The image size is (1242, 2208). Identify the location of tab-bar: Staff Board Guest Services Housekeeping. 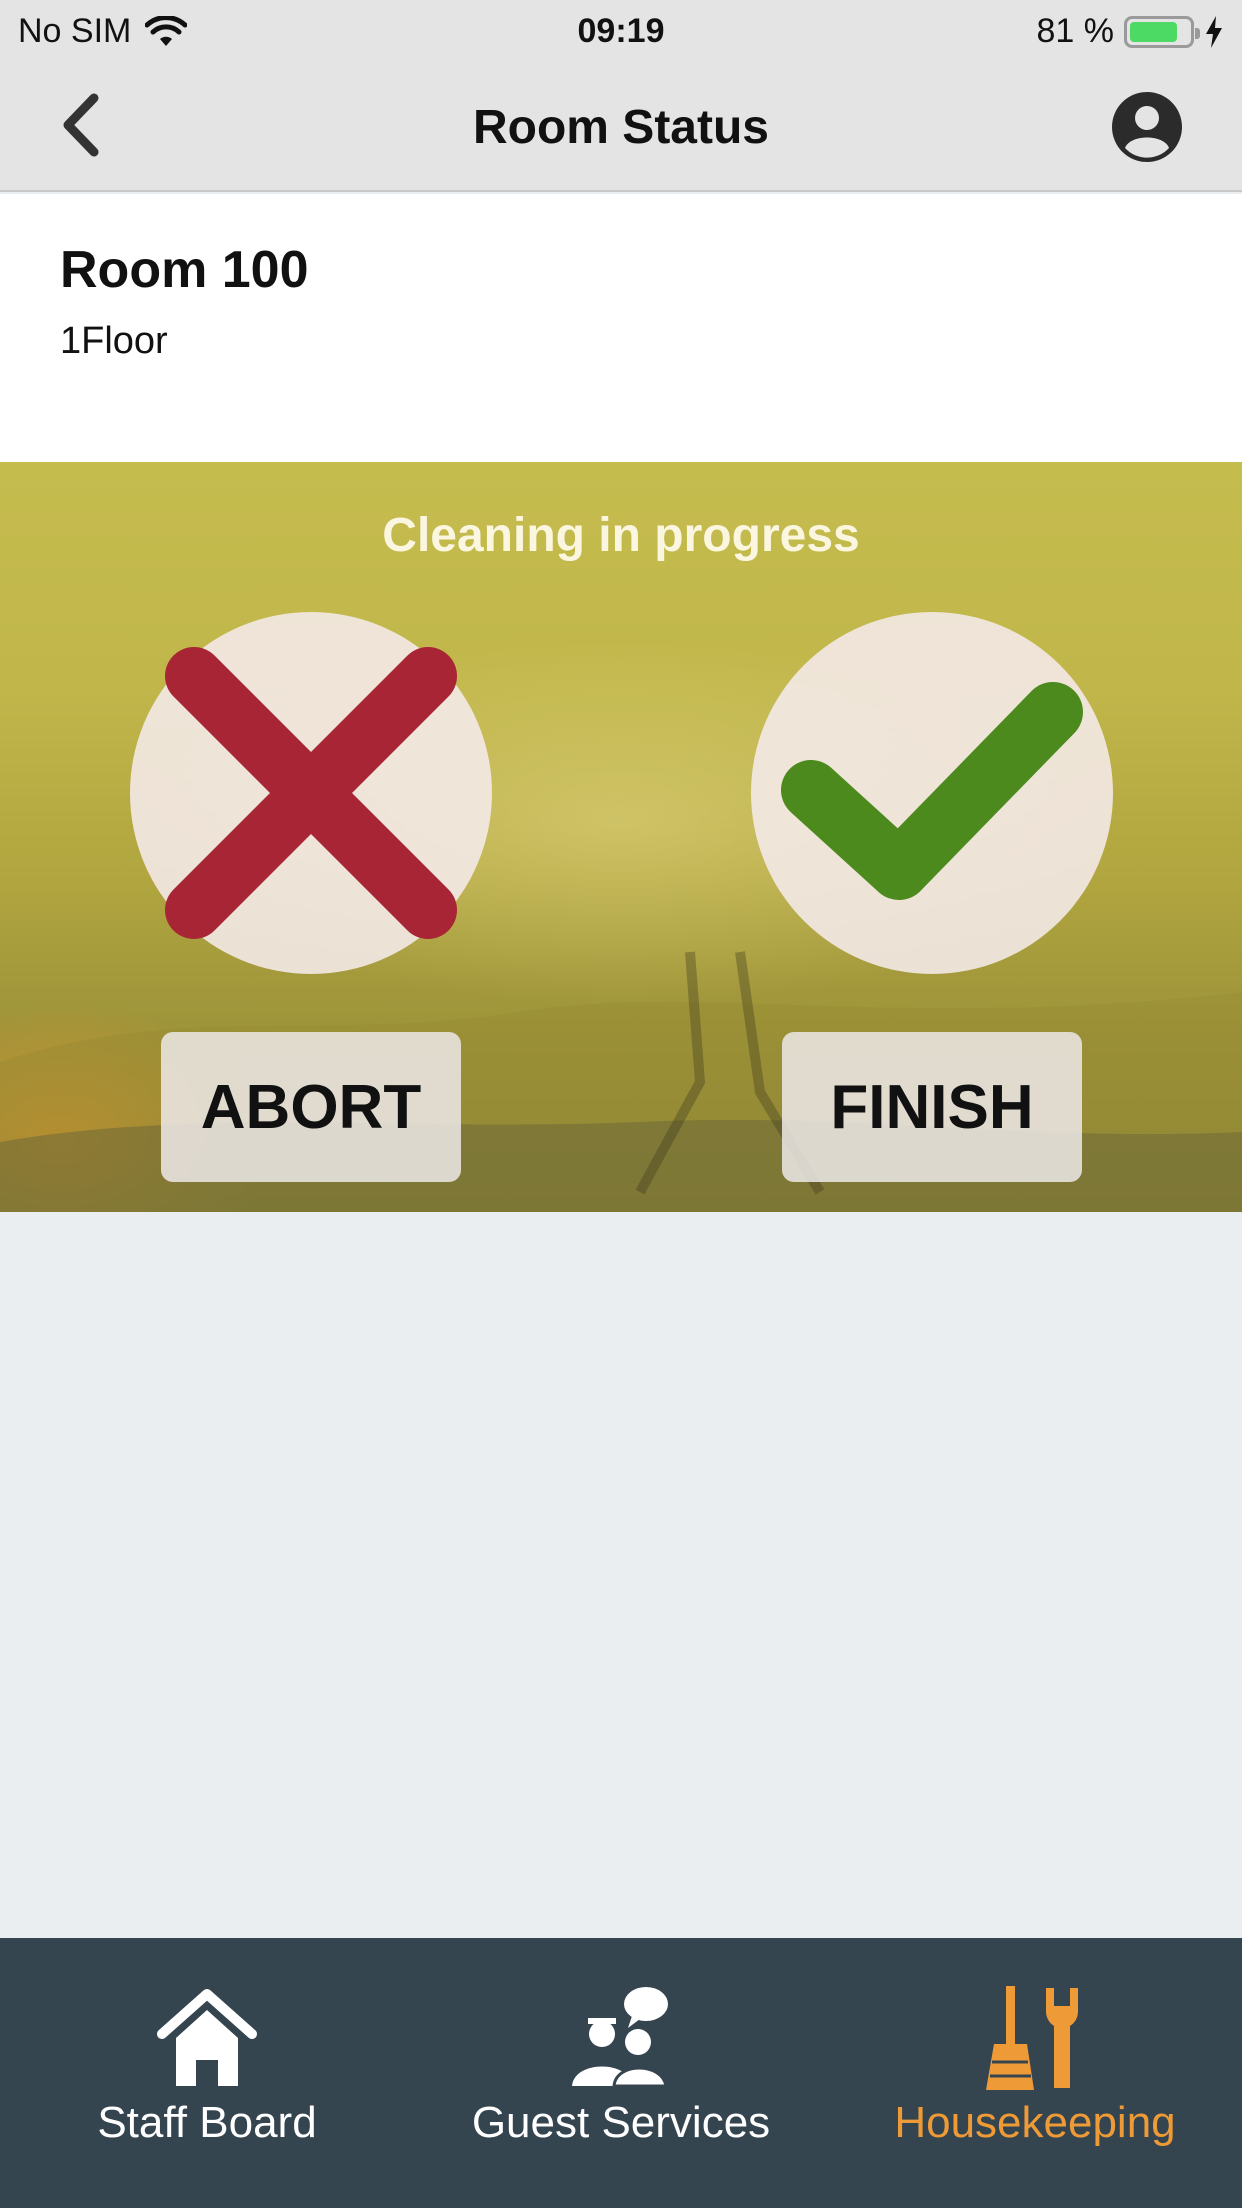
(621, 2073).